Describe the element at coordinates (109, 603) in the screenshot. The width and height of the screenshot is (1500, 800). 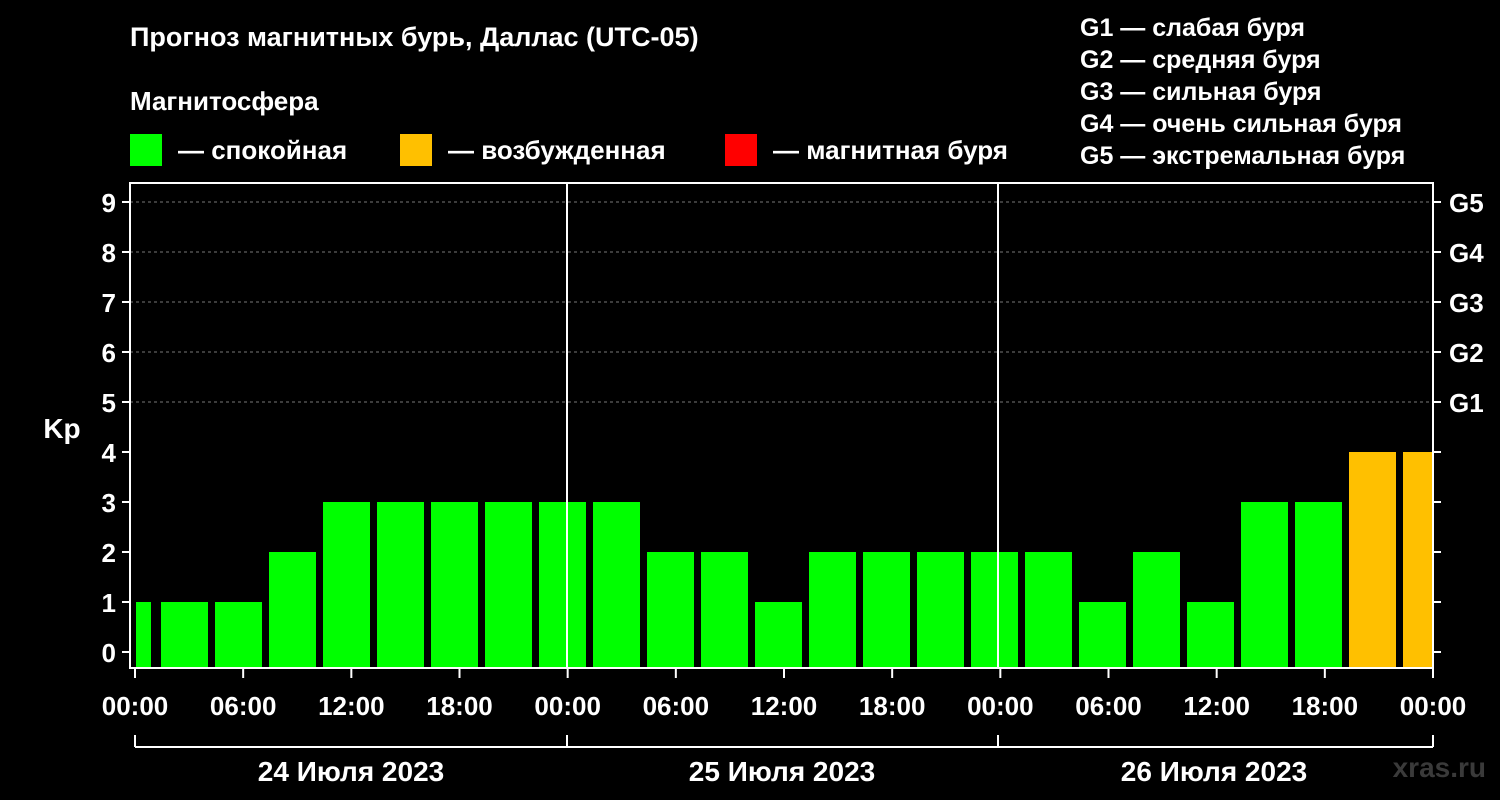
I see `y-tick-label: 1` at that location.